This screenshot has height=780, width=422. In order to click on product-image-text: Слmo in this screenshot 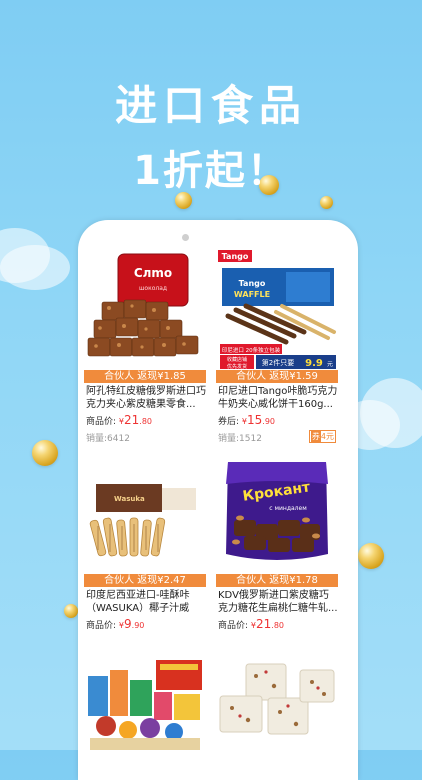, I will do `click(153, 273)`.